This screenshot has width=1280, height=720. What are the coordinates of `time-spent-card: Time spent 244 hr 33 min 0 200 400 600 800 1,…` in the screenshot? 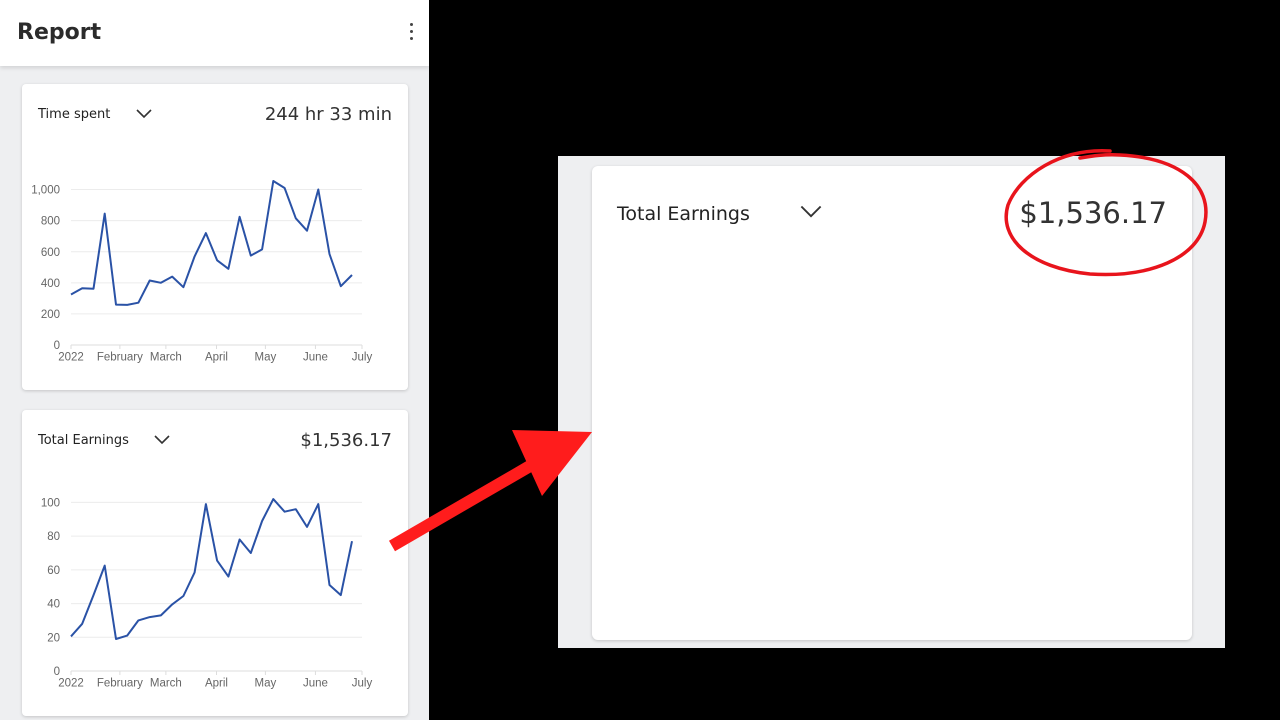 It's located at (215, 237).